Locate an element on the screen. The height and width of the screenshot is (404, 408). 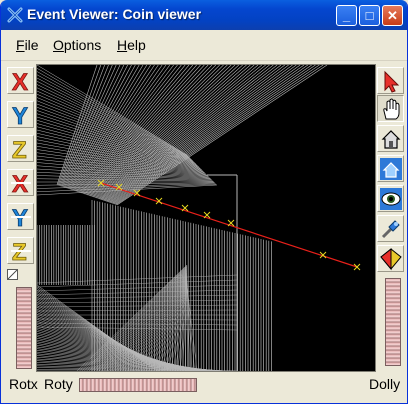
svg-text: X is located at coordinates (20, 81).